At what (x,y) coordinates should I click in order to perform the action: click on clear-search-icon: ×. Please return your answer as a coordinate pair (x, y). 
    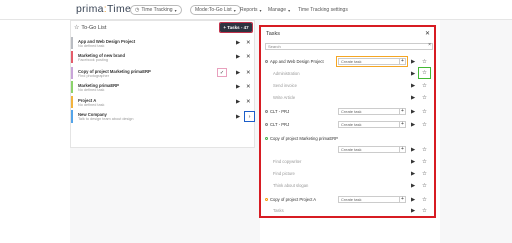
    Looking at the image, I should click on (429, 45).